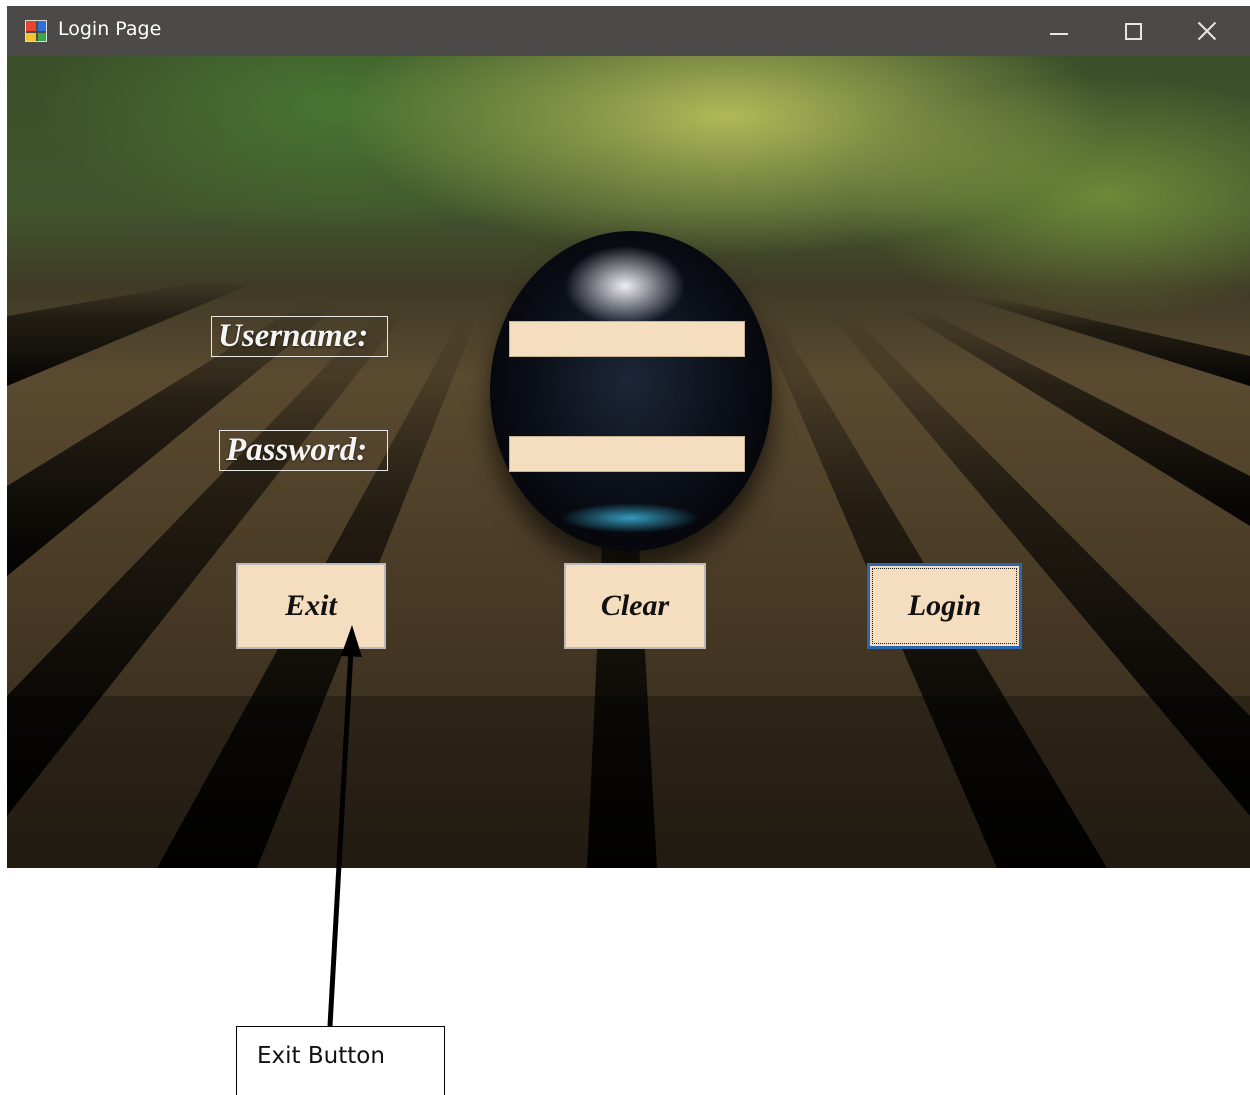 This screenshot has height=1095, width=1250. Describe the element at coordinates (340, 1060) in the screenshot. I see `callout-exit-button: Exit Button` at that location.